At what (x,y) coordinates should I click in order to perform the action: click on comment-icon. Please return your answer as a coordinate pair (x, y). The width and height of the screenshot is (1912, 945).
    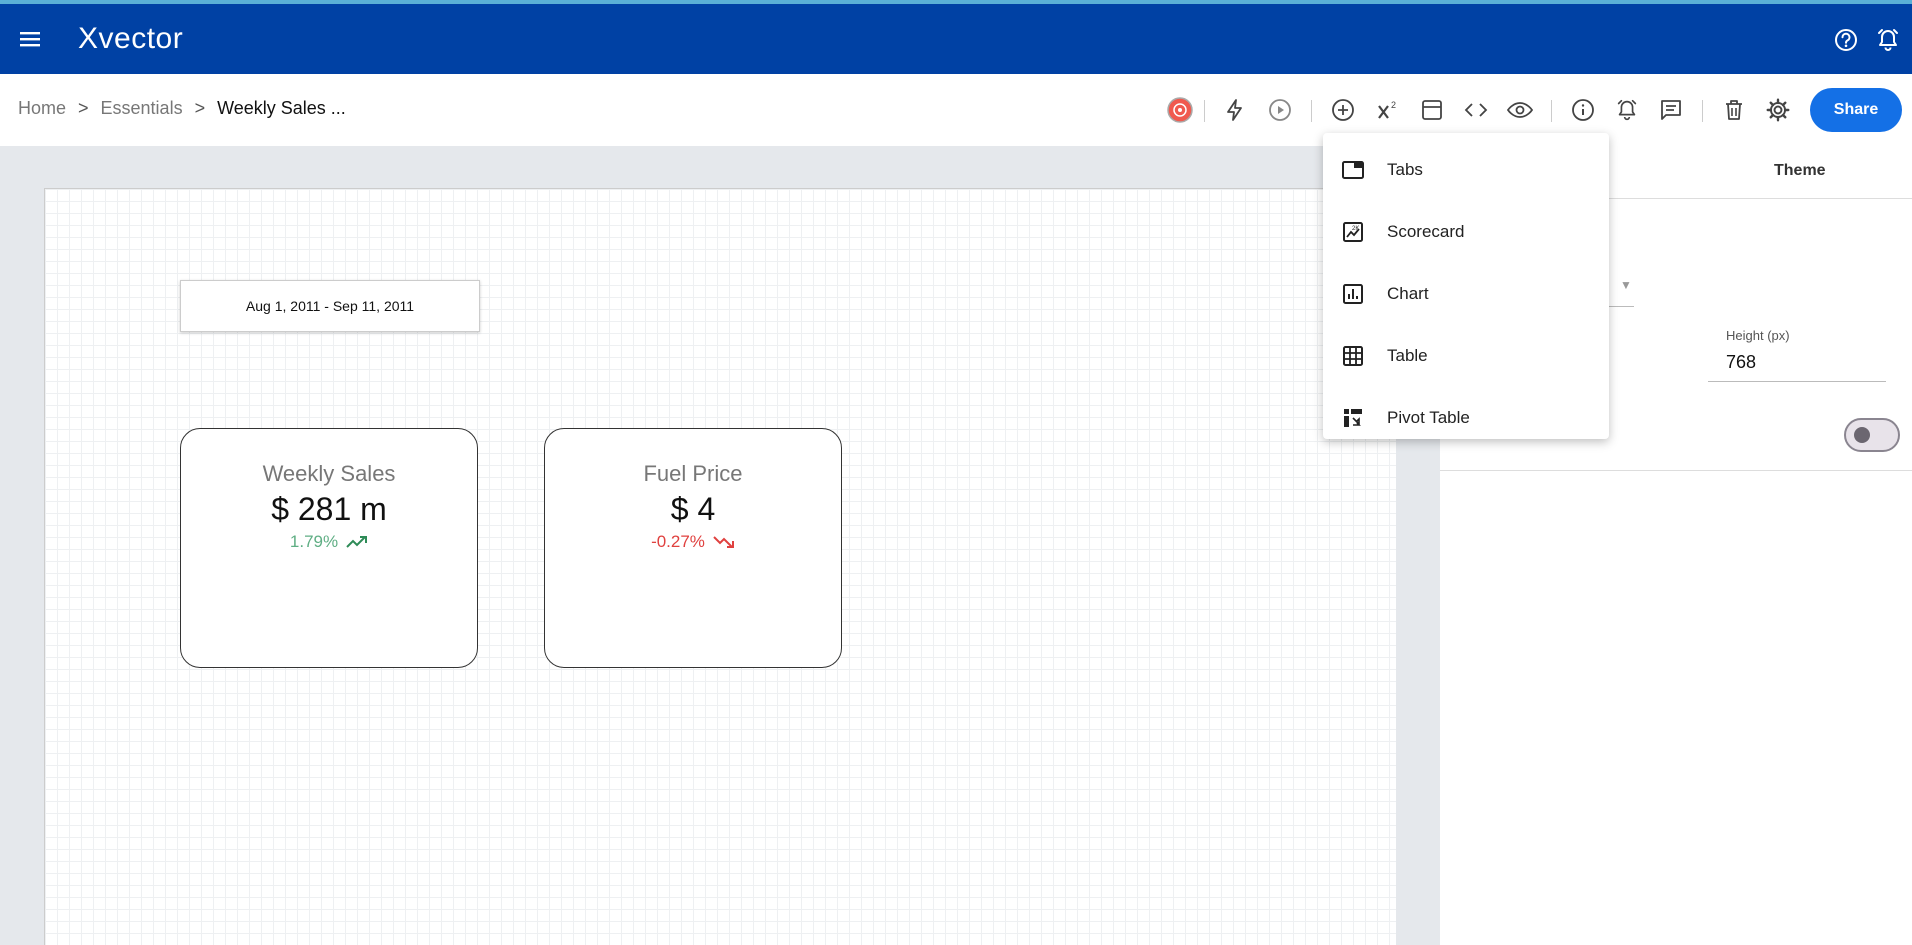
    Looking at the image, I should click on (1671, 110).